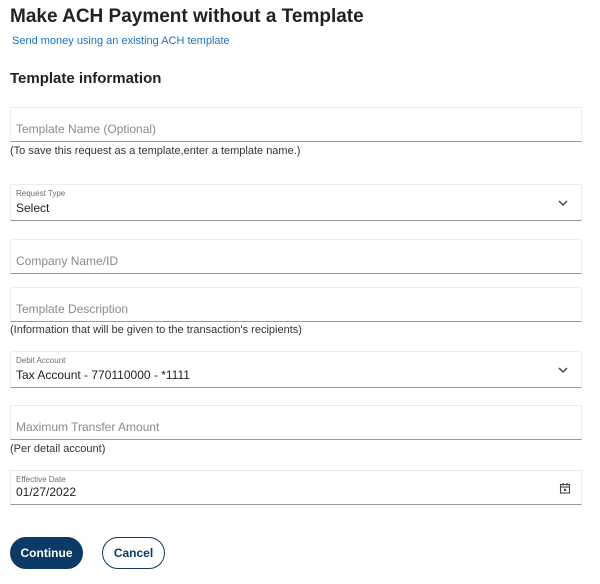 The height and width of the screenshot is (584, 600). What do you see at coordinates (72, 309) in the screenshot?
I see `template-description-placeholder: Template Description` at bounding box center [72, 309].